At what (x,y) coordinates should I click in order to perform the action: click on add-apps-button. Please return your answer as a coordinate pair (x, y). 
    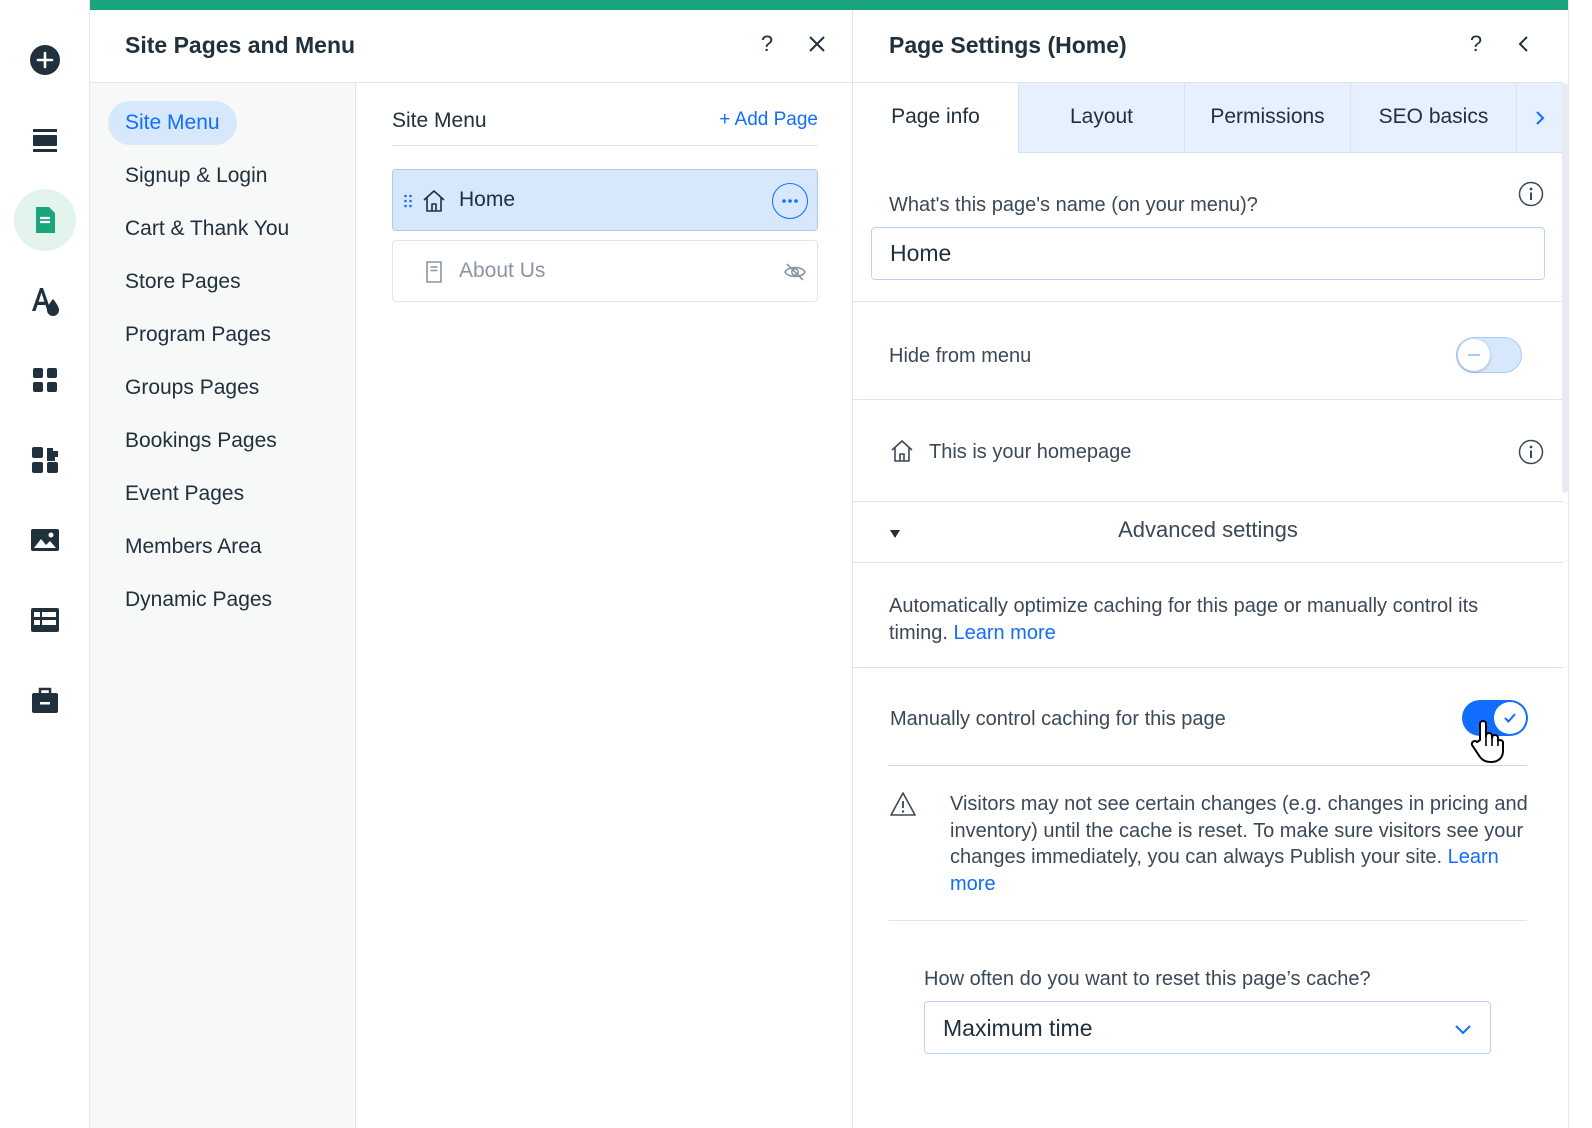
    Looking at the image, I should click on (45, 380).